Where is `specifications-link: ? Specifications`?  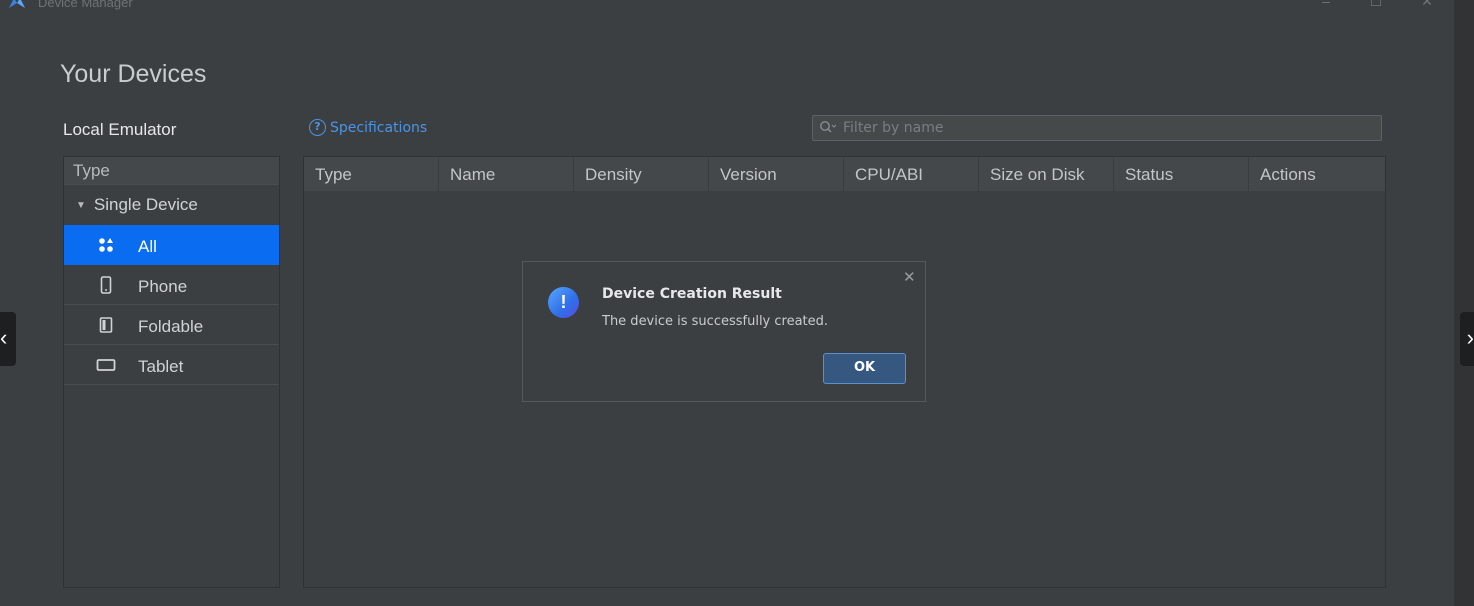
specifications-link: ? Specifications is located at coordinates (368, 127).